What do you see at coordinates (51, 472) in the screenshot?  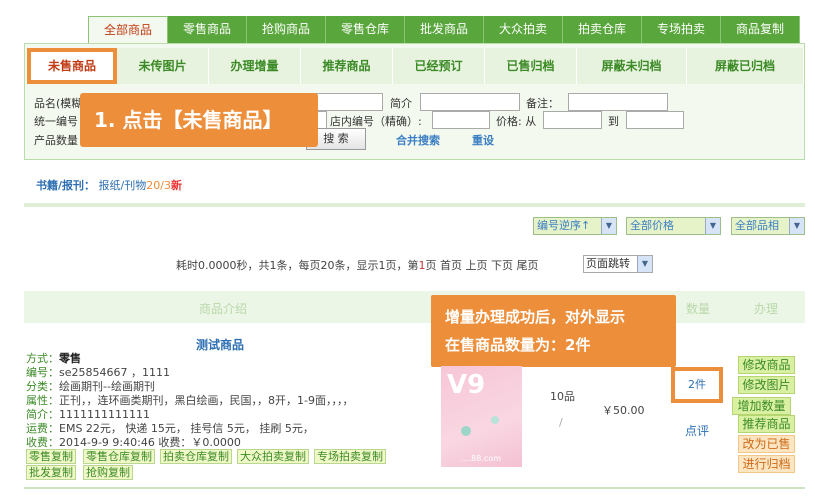 I see `copy-wholesale-tag: 批发复制` at bounding box center [51, 472].